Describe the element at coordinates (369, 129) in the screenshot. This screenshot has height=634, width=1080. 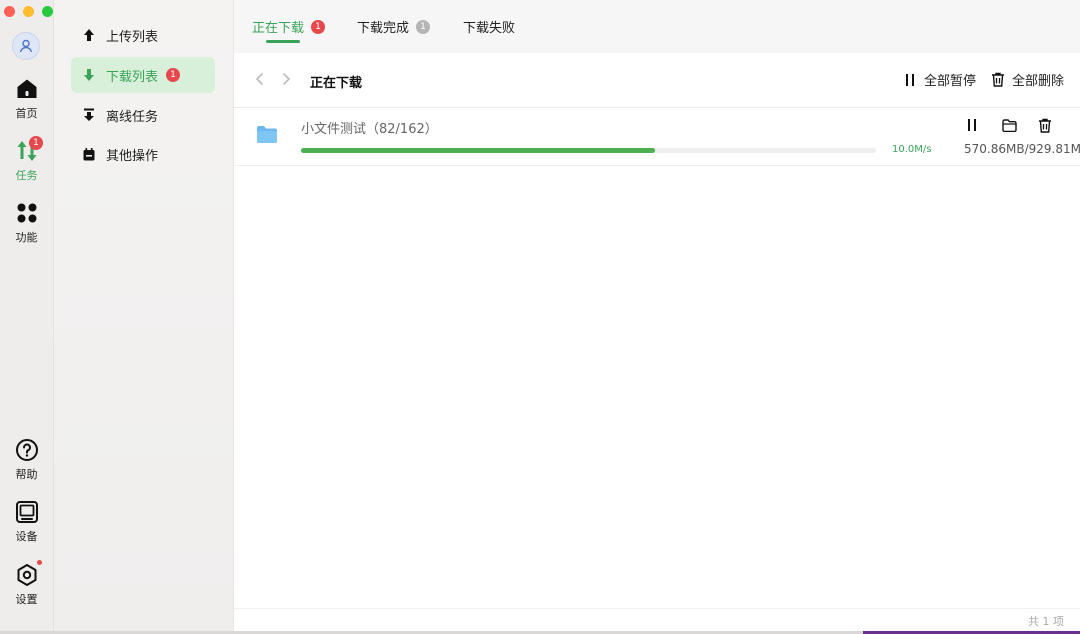
I see `task-name: 小文件测试（82/162）` at that location.